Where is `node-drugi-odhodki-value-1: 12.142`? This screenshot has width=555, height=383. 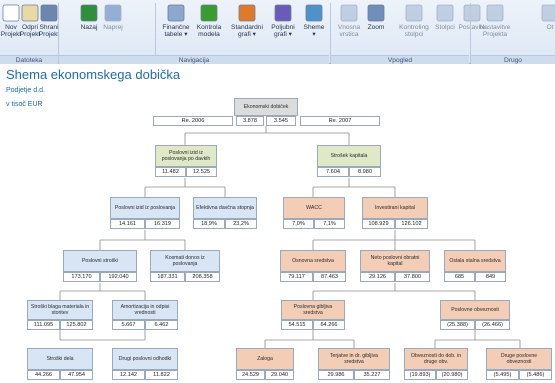
node-drugi-odhodki-value-1: 12.142 is located at coordinates (128, 375).